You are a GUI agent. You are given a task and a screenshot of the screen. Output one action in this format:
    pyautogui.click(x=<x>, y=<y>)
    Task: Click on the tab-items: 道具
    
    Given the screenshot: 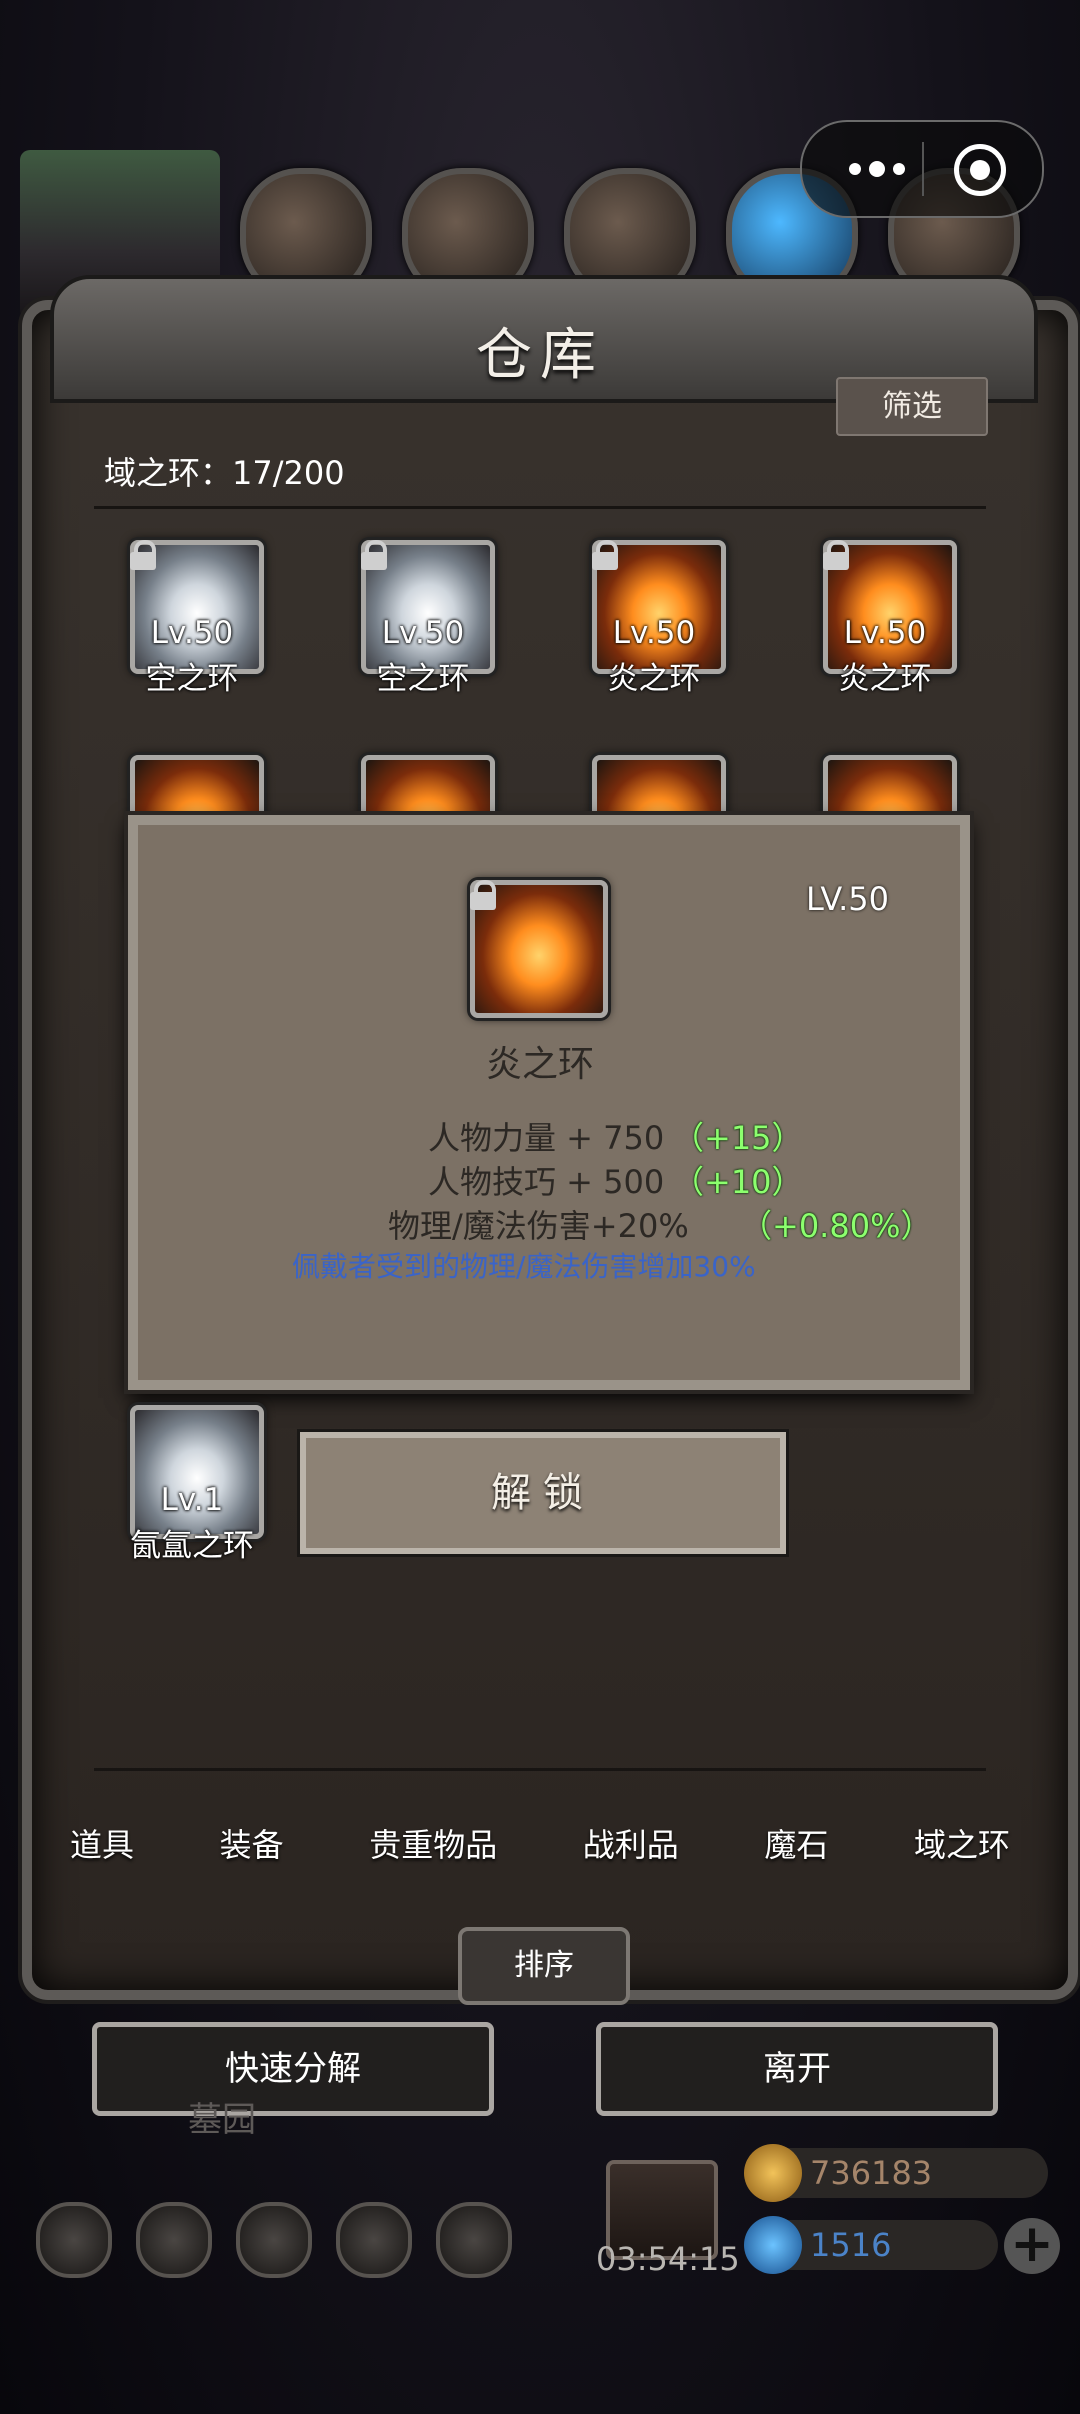 What is the action you would take?
    pyautogui.click(x=102, y=1845)
    